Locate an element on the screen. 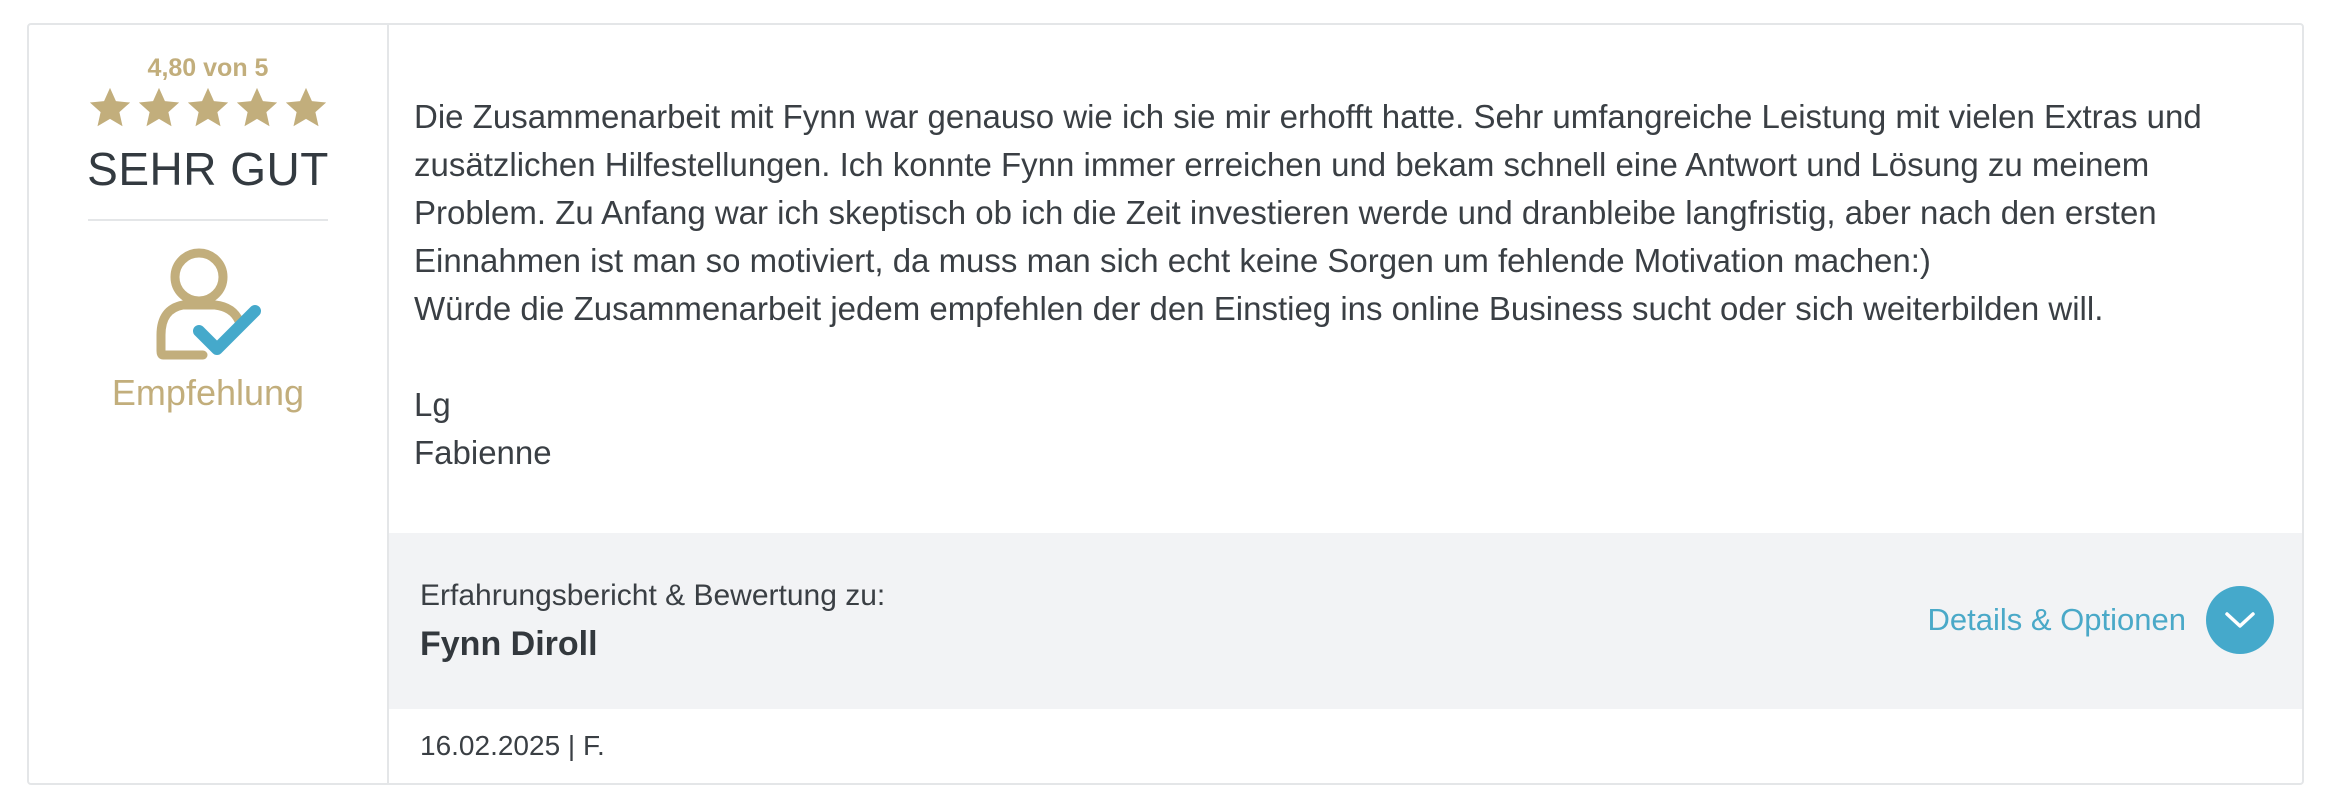 This screenshot has height=806, width=2336. chevron-down-icon is located at coordinates (2240, 620).